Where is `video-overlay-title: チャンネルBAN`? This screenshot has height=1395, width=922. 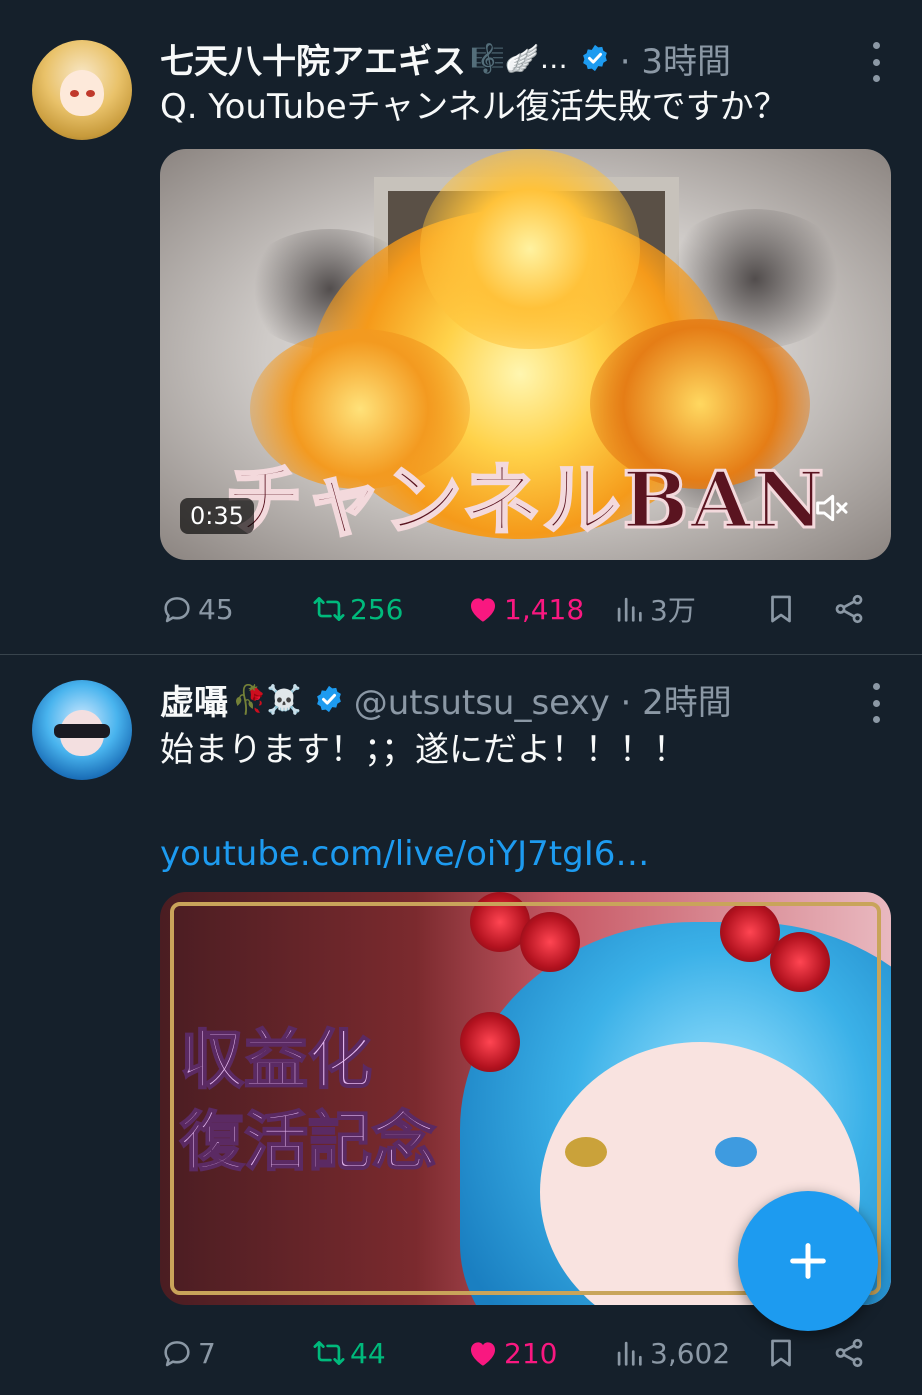
video-overlay-title: チャンネルBAN is located at coordinates (525, 501).